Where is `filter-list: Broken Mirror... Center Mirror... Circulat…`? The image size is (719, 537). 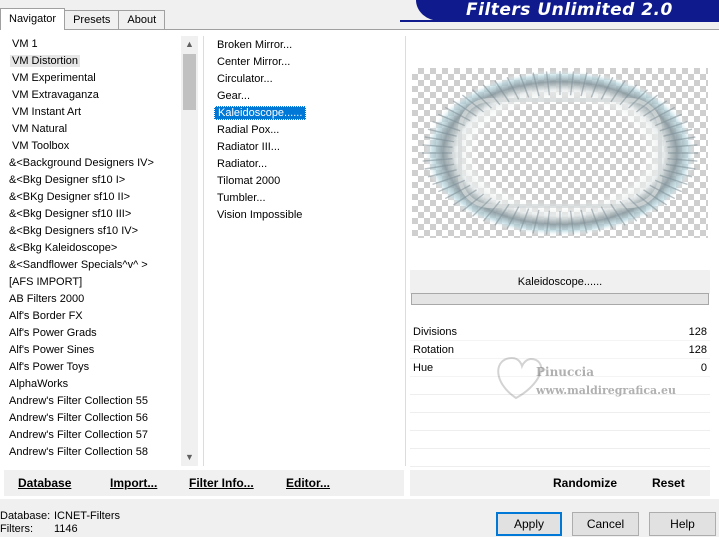 filter-list: Broken Mirror... Center Mirror... Circulat… is located at coordinates (304, 130).